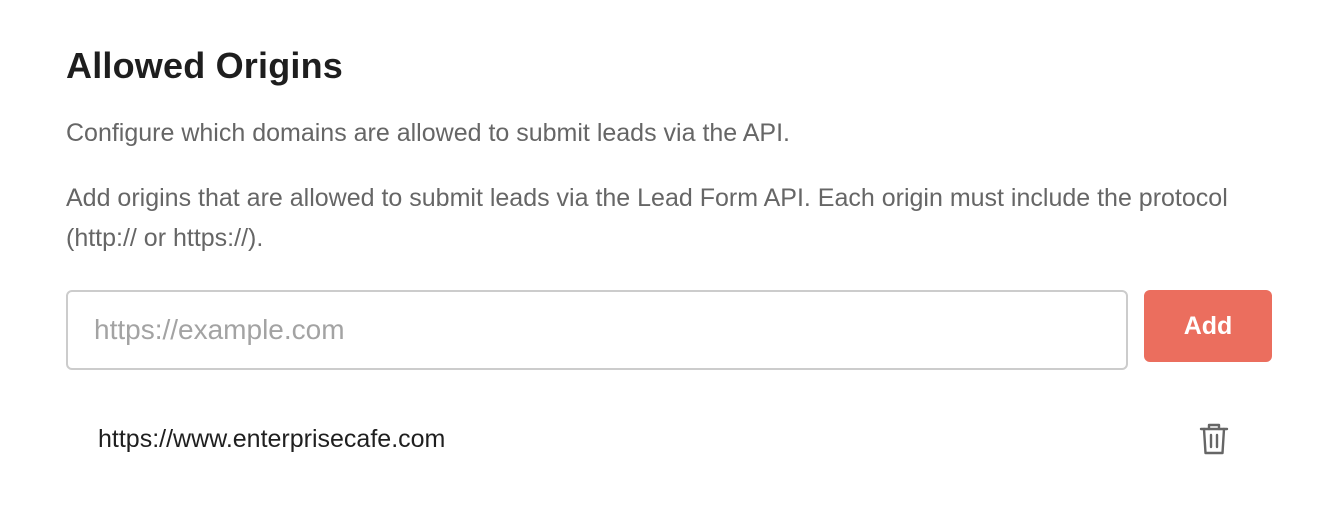 The height and width of the screenshot is (526, 1338). I want to click on delete-origin-button, so click(1214, 439).